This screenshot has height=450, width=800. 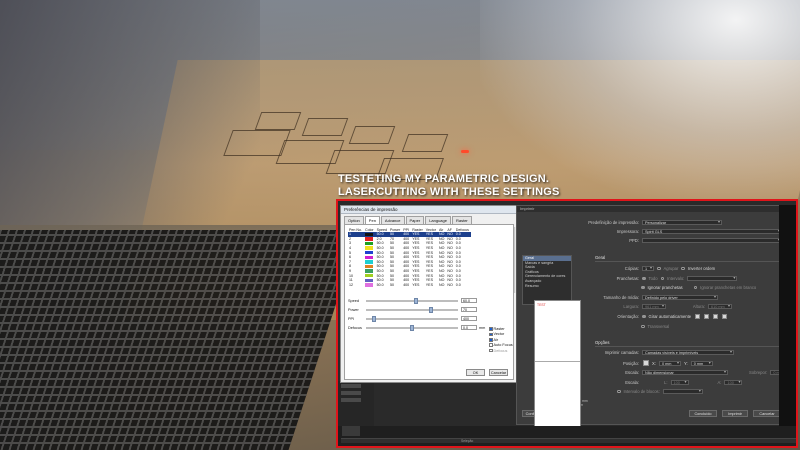 What do you see at coordinates (716, 316) in the screenshot?
I see `portrait-flipped-icon` at bounding box center [716, 316].